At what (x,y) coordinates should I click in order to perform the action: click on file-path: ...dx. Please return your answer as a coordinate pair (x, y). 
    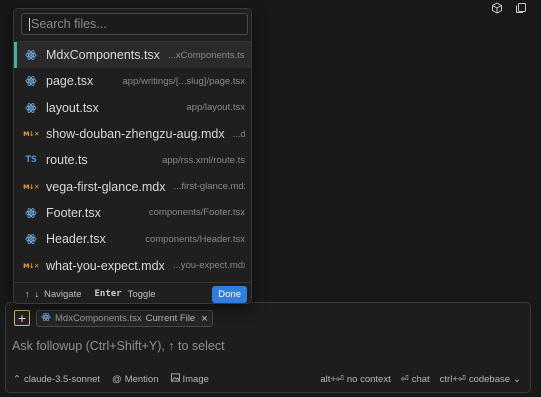
    Looking at the image, I should click on (238, 134).